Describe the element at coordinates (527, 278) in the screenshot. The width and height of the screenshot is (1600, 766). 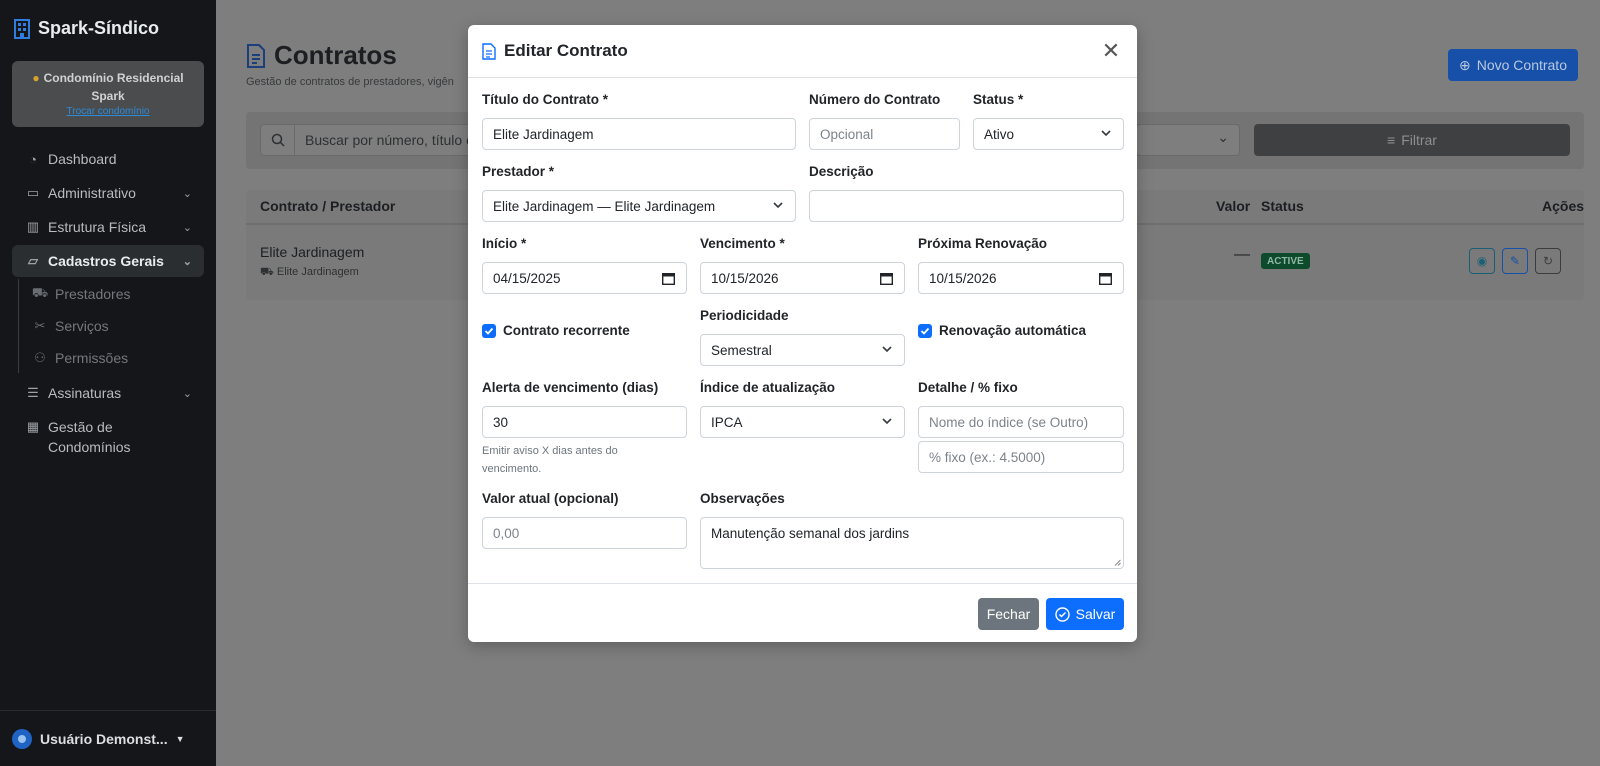
I see `inicio-value: 04/15/2025` at that location.